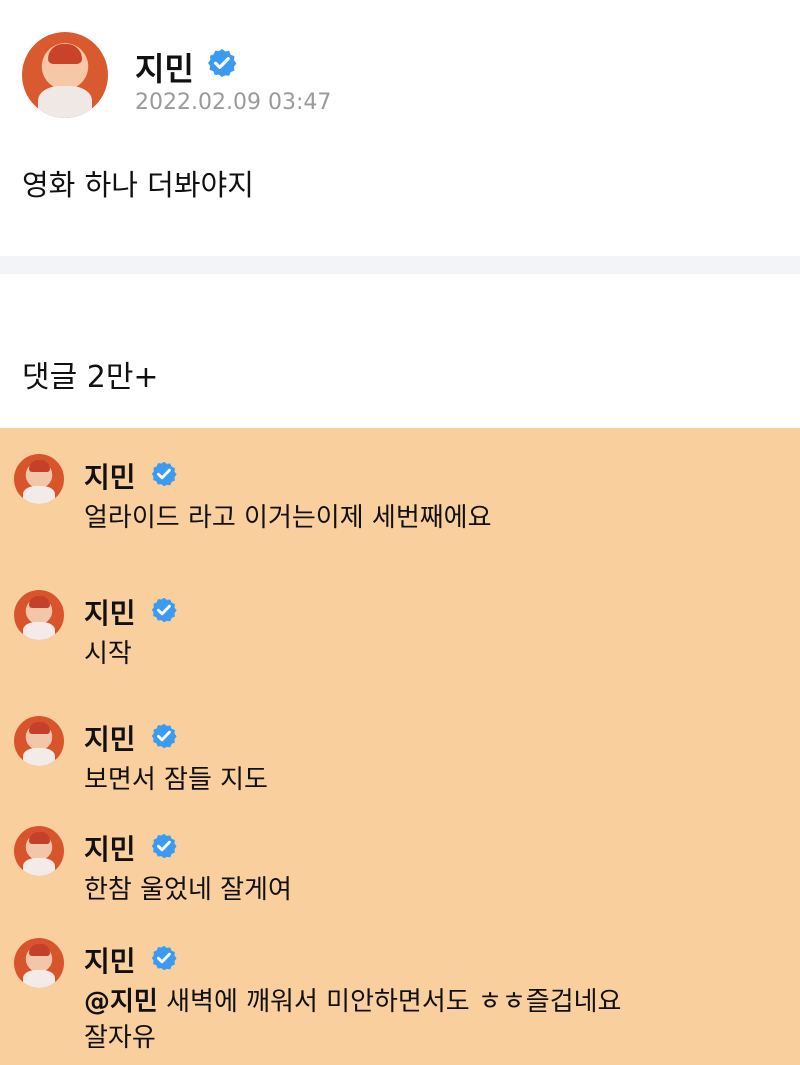  What do you see at coordinates (65, 75) in the screenshot?
I see `author-avatar` at bounding box center [65, 75].